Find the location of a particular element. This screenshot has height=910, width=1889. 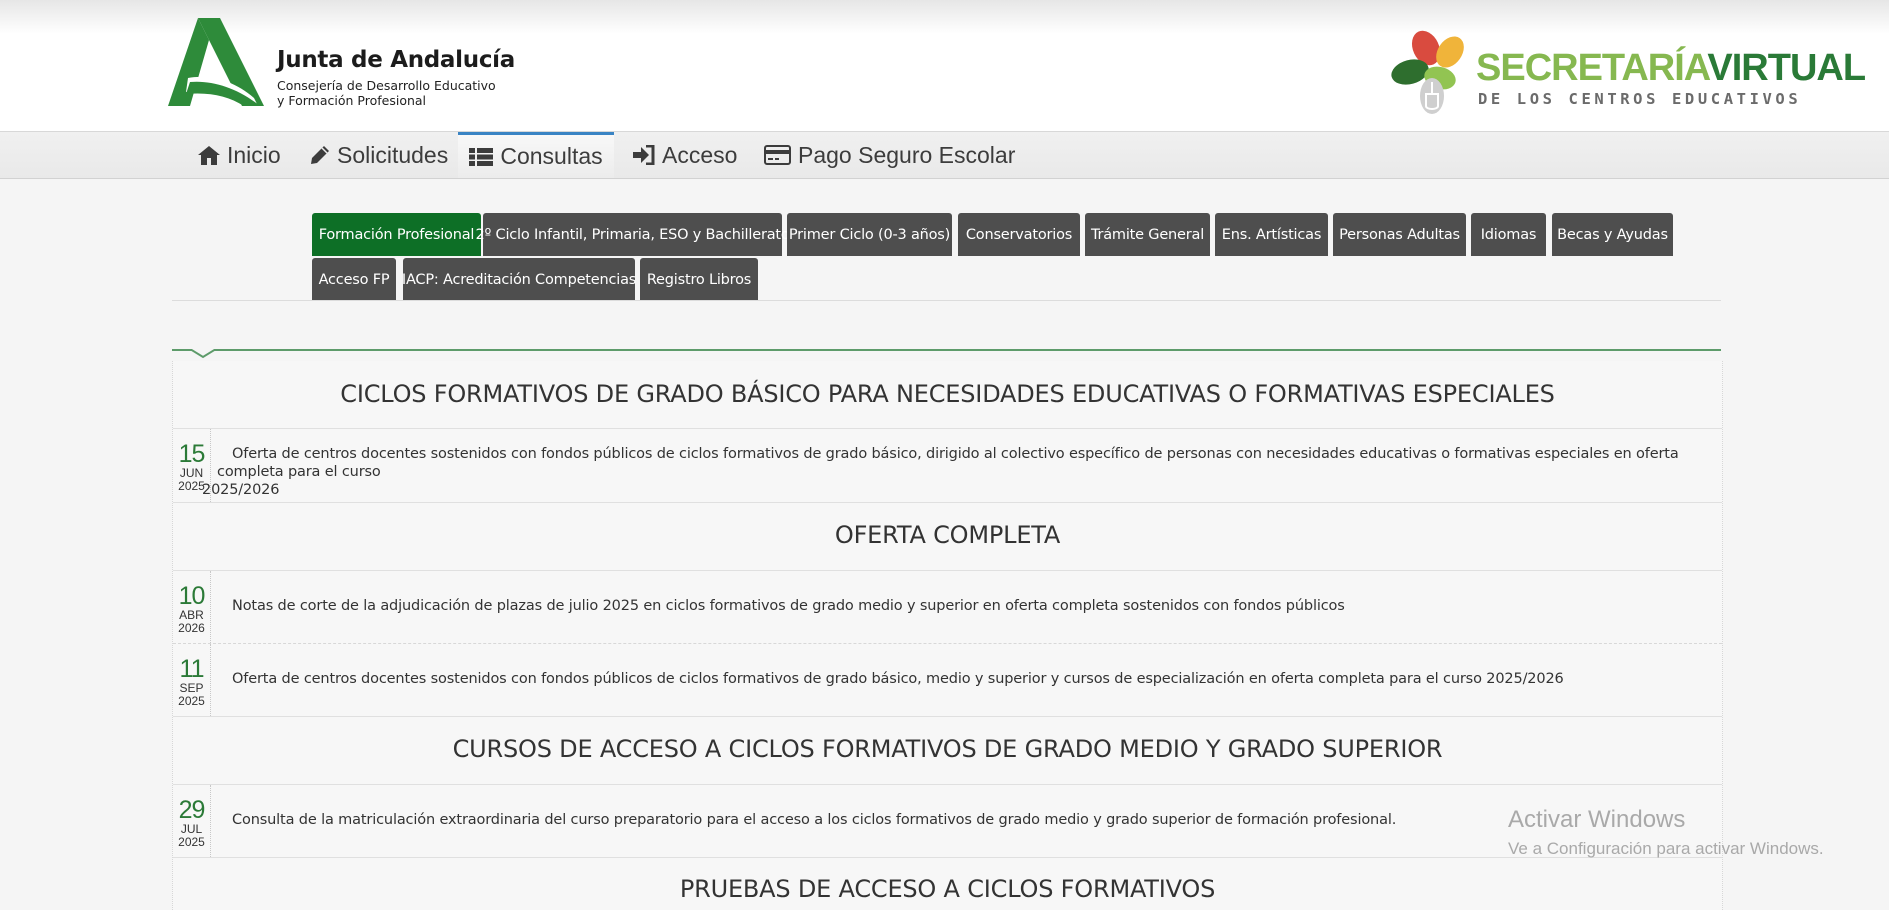

nav-solicitudes: Solicitudes is located at coordinates (379, 155).